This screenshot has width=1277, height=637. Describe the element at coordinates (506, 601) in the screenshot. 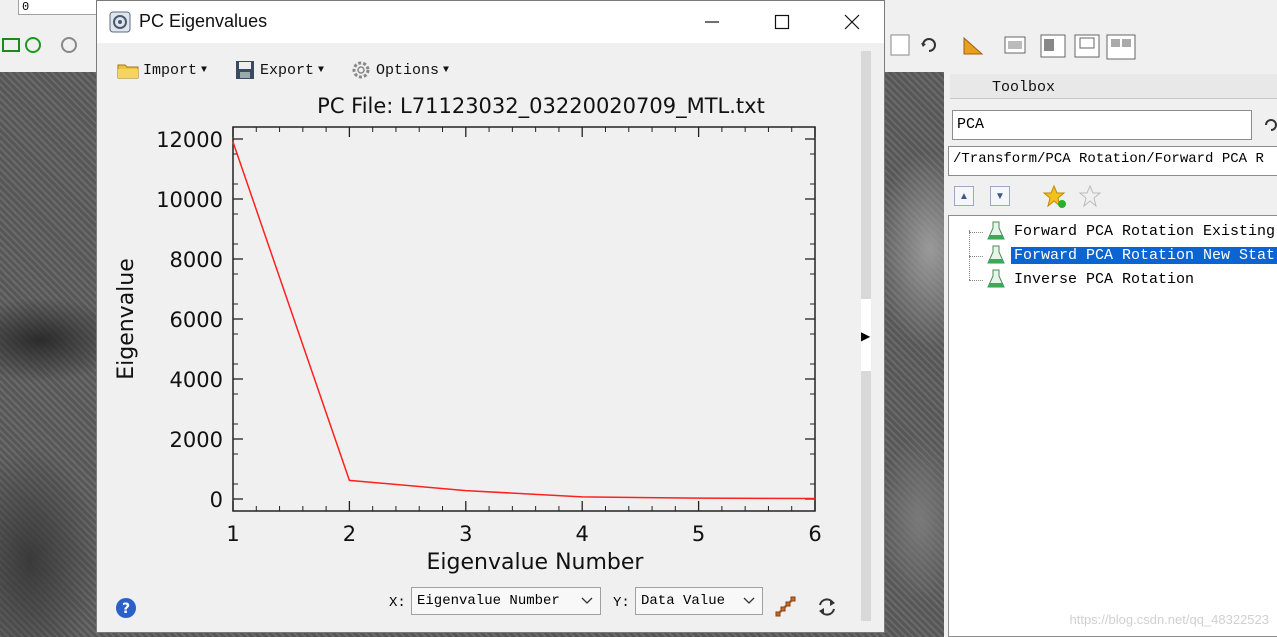

I see `x-axis-select: Eigenvalue Number` at that location.